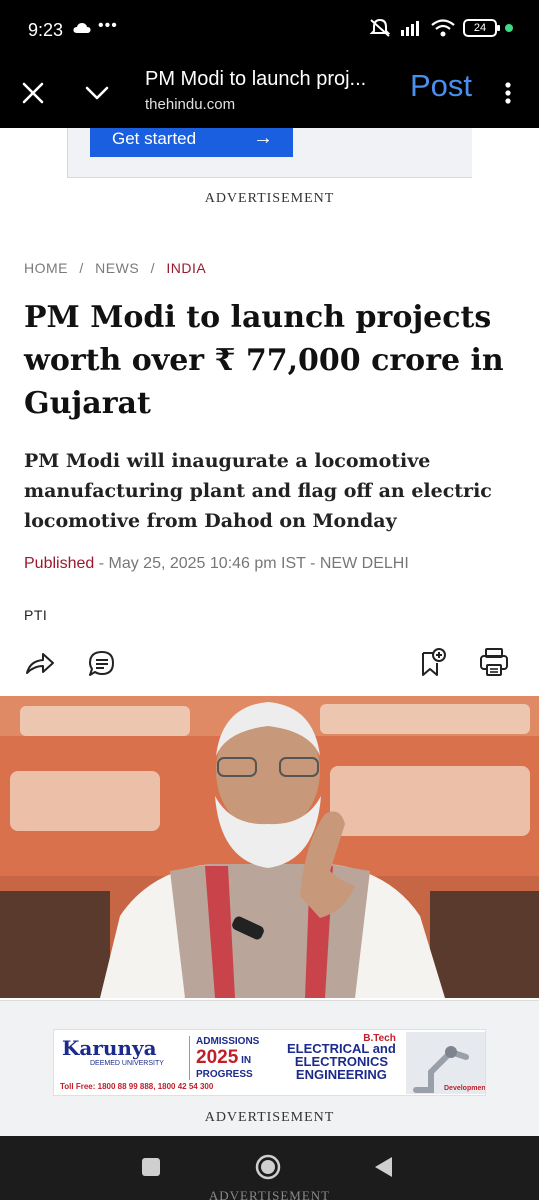  What do you see at coordinates (224, 1074) in the screenshot?
I see `ad-progress: PROGRESS` at bounding box center [224, 1074].